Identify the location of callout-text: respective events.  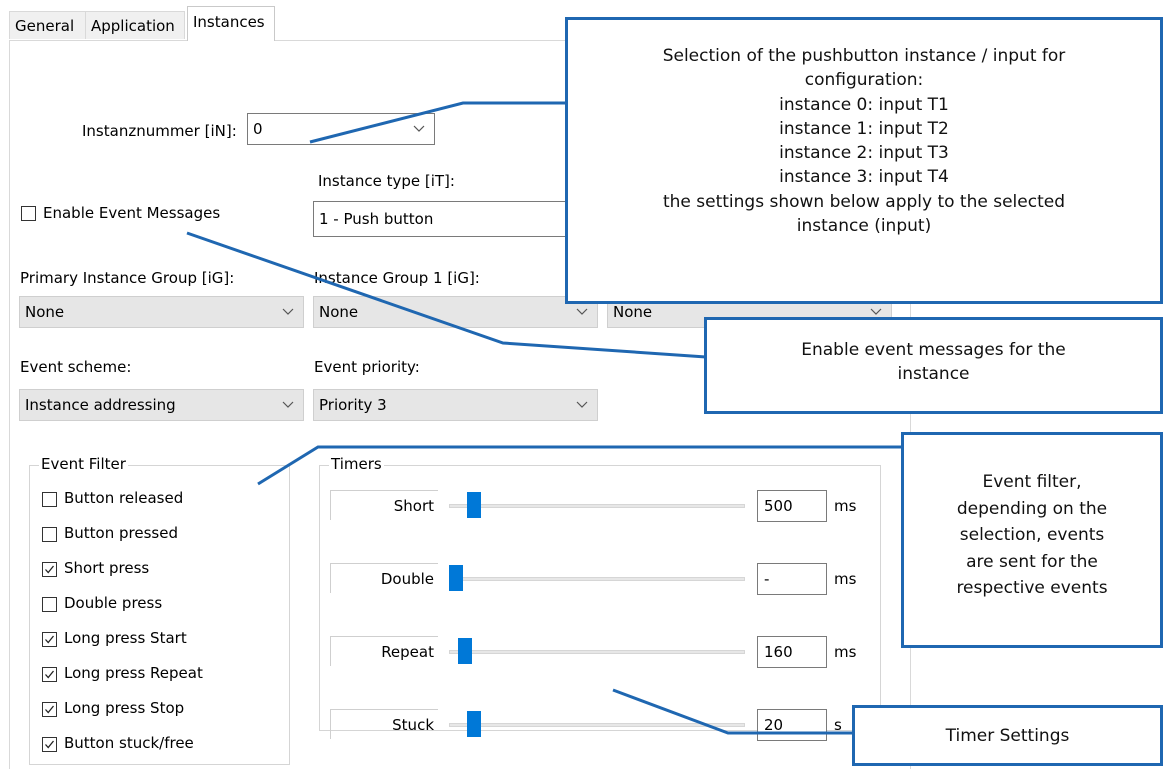
(1032, 588).